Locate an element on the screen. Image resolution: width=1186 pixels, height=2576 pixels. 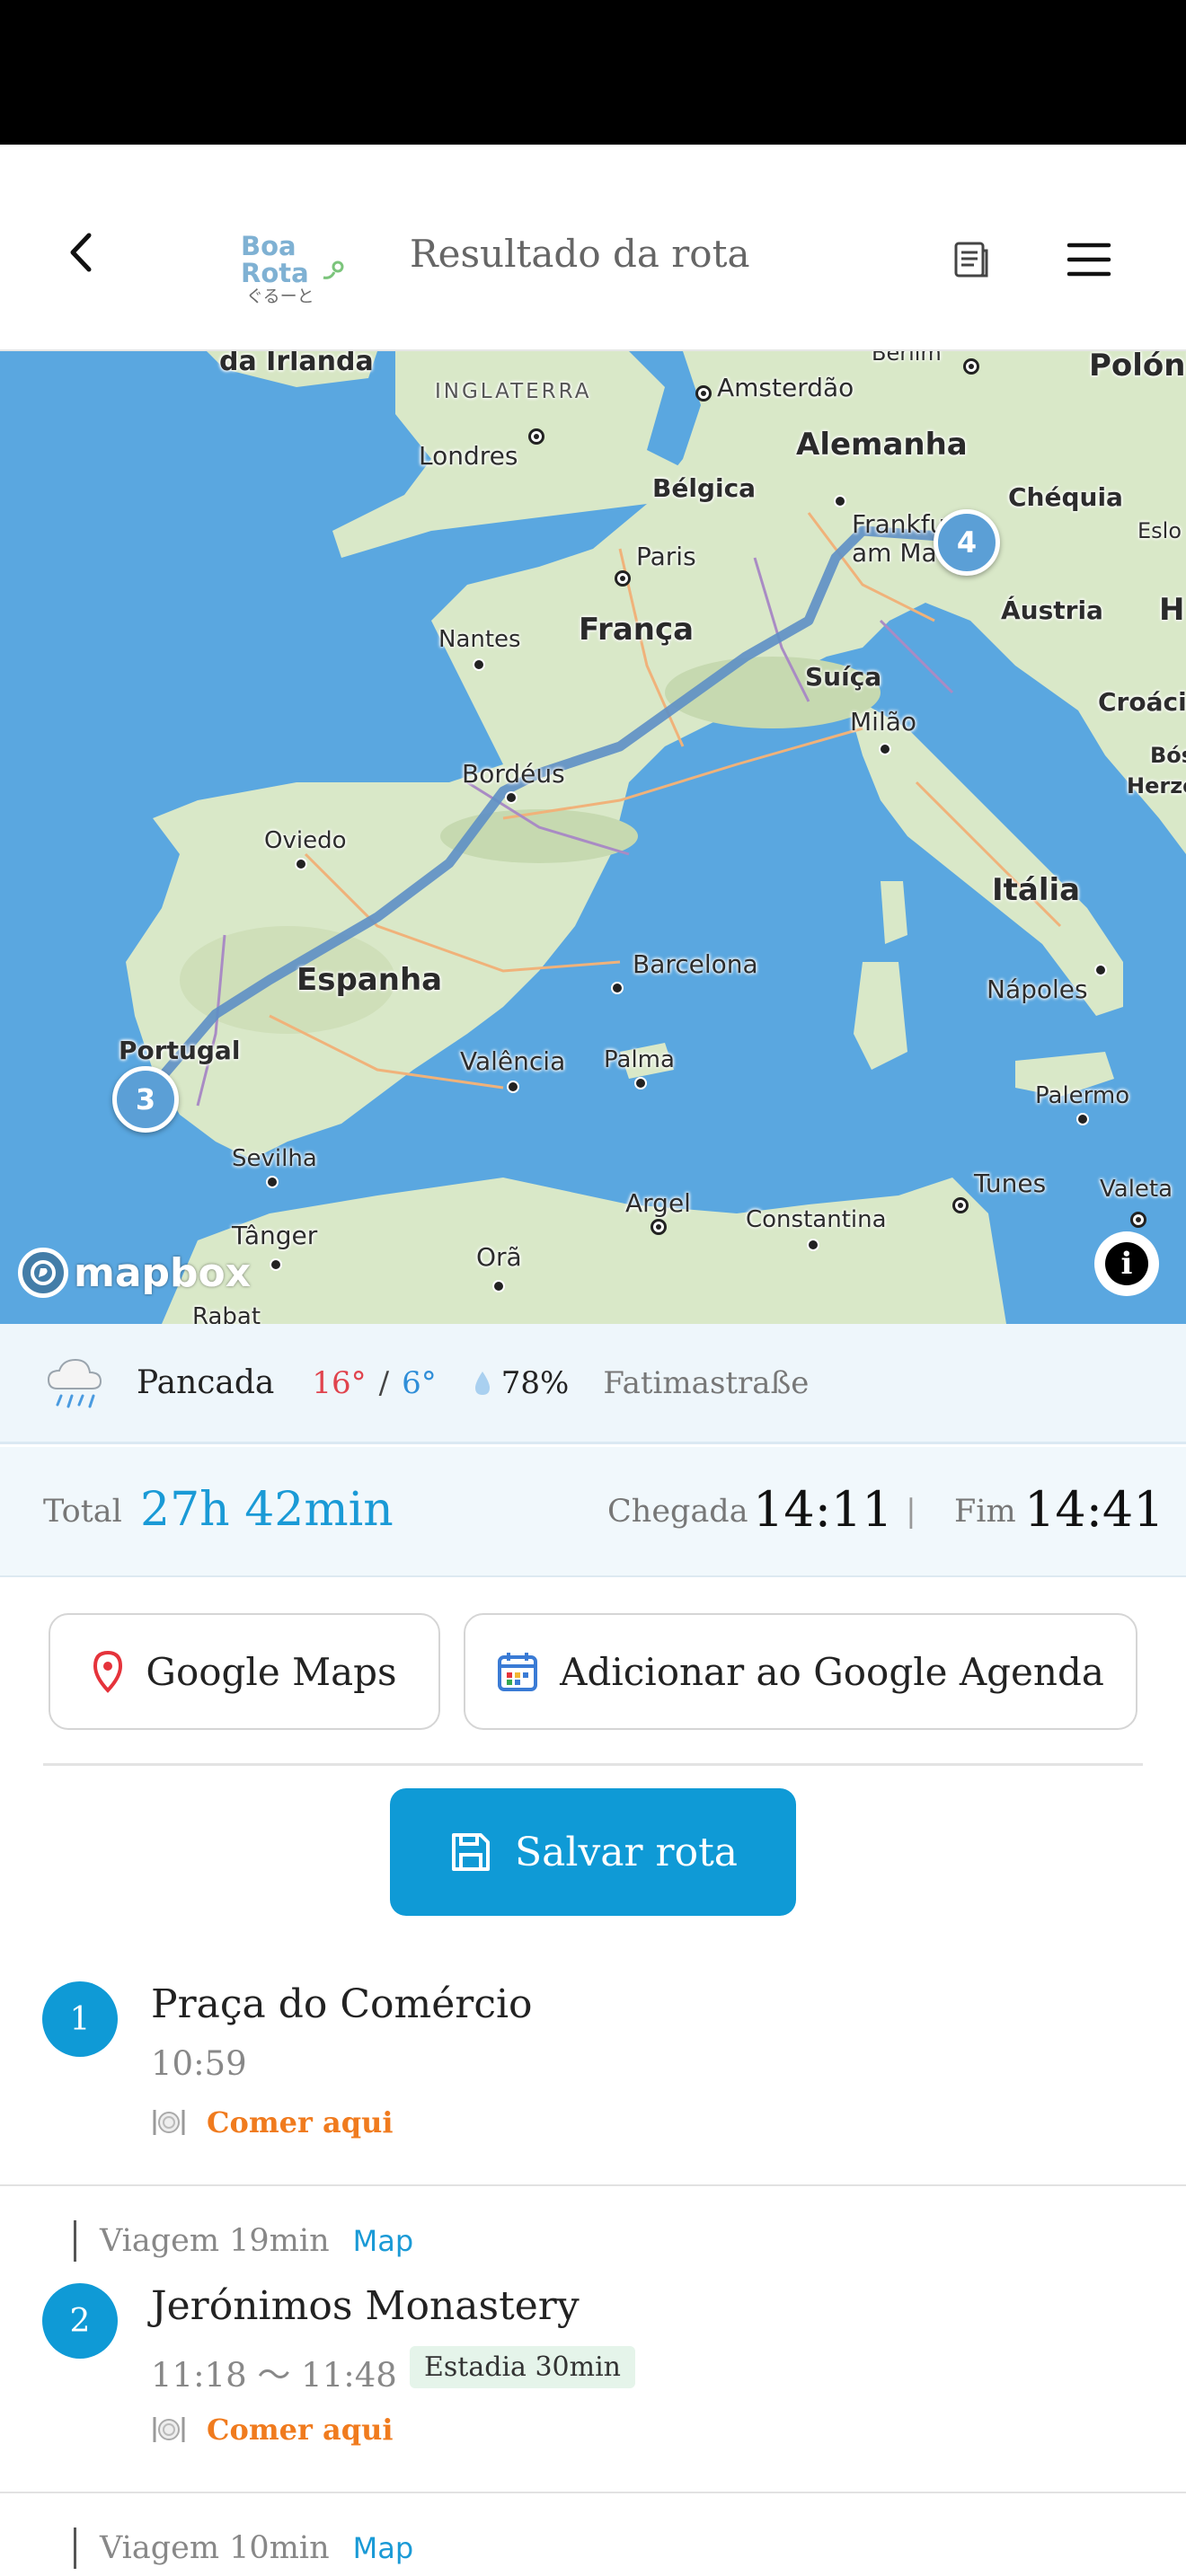
travel-row-1: Viagem 19min Map is located at coordinates (243, 2241).